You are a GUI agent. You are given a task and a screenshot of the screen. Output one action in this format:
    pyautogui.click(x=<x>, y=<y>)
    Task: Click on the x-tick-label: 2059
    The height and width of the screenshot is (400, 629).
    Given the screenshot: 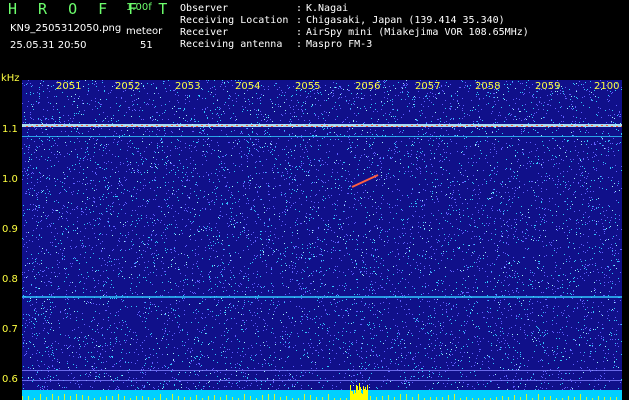 What is the action you would take?
    pyautogui.click(x=548, y=86)
    